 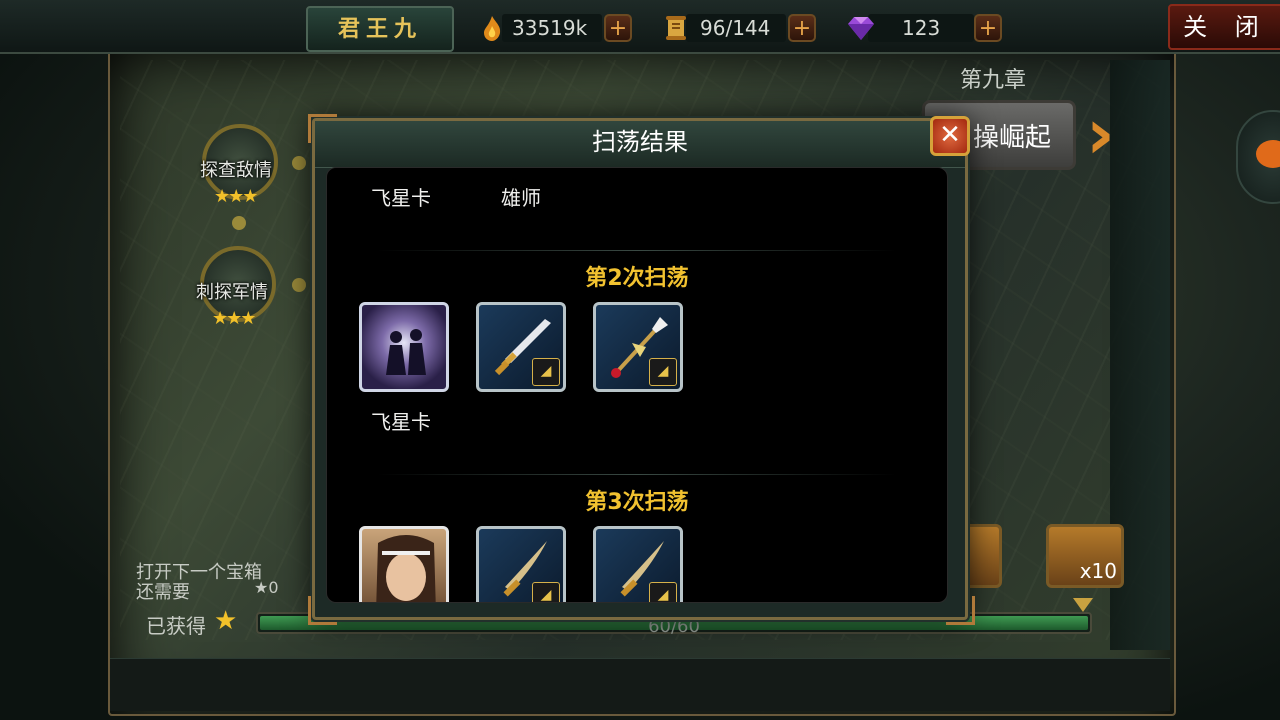 What do you see at coordinates (1100, 134) in the screenshot?
I see `next-chapter-arrow-icon: ›` at bounding box center [1100, 134].